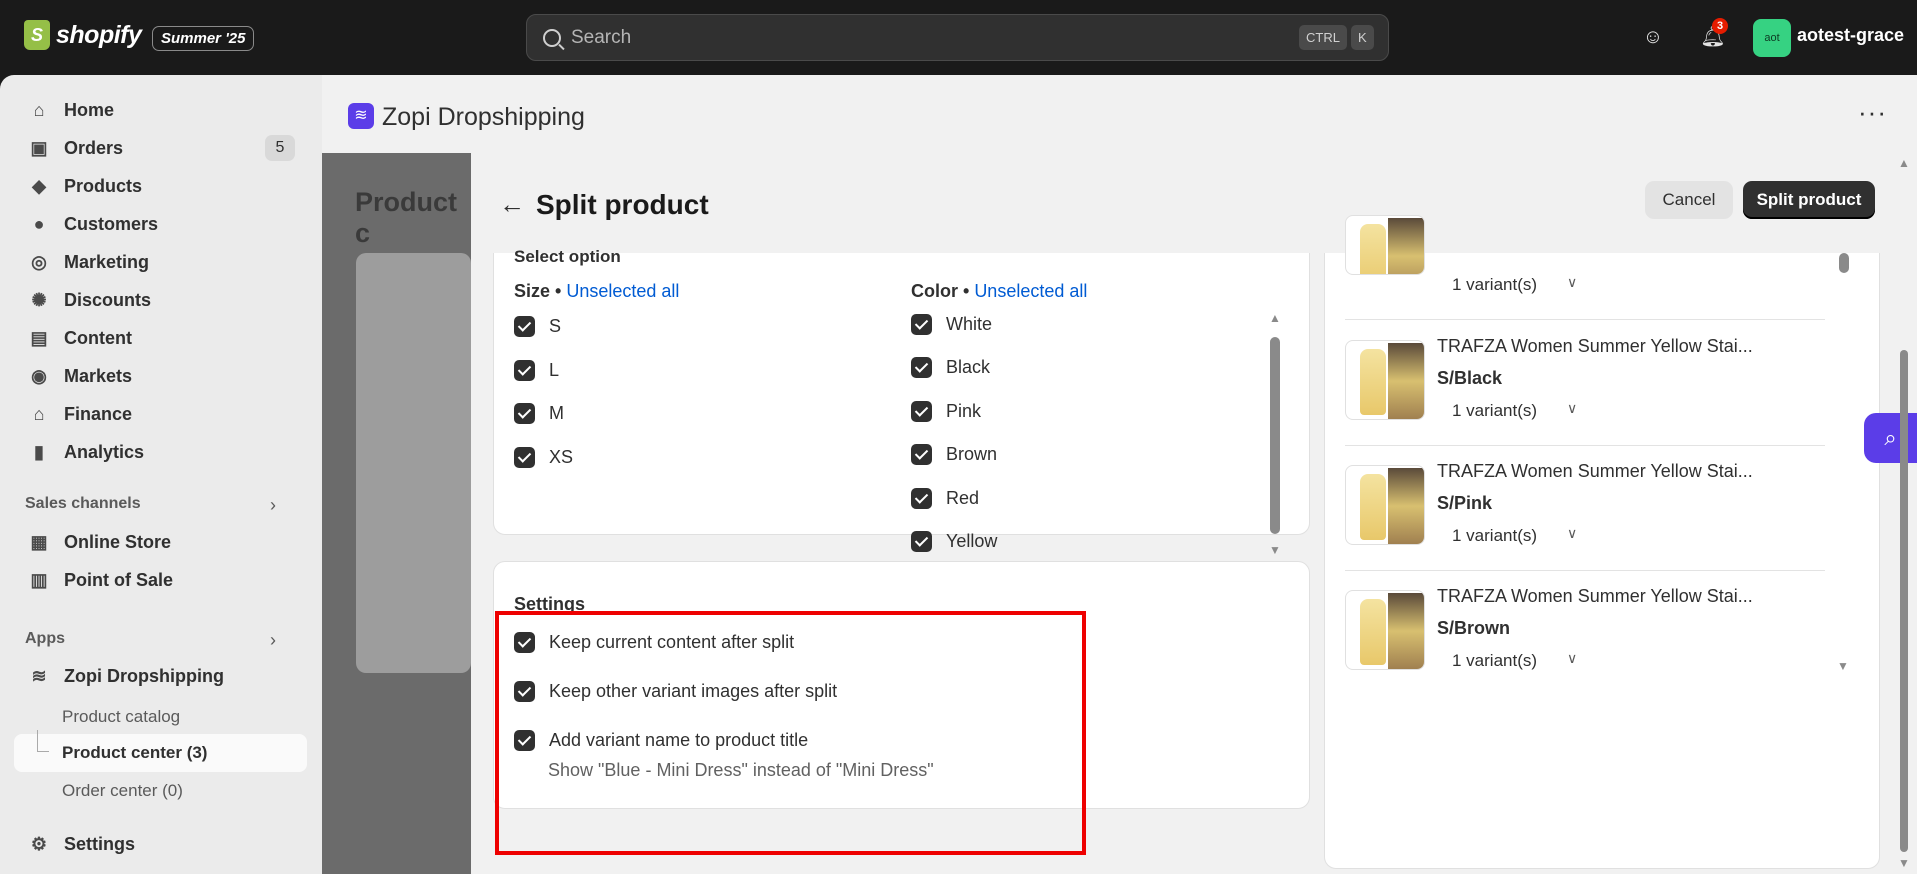 The width and height of the screenshot is (1917, 874). I want to click on option-label: S, so click(555, 326).